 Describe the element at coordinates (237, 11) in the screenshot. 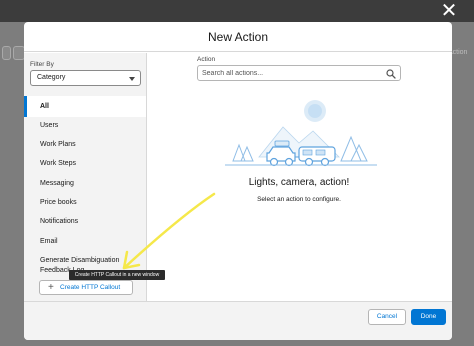

I see `app-header-bar` at that location.